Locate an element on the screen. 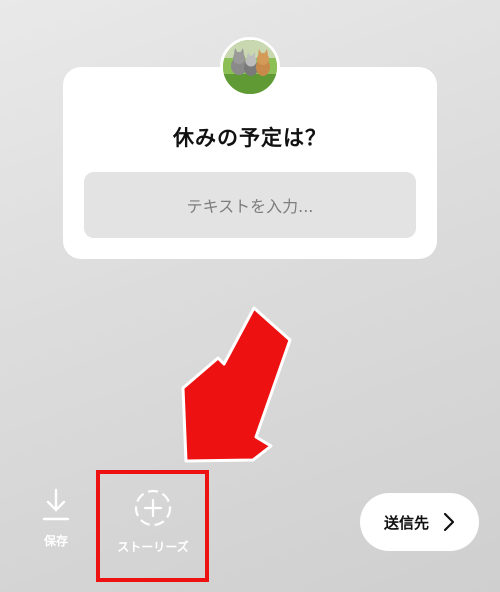 This screenshot has width=500, height=592. question-title: 休みの予定は？ is located at coordinates (250, 138).